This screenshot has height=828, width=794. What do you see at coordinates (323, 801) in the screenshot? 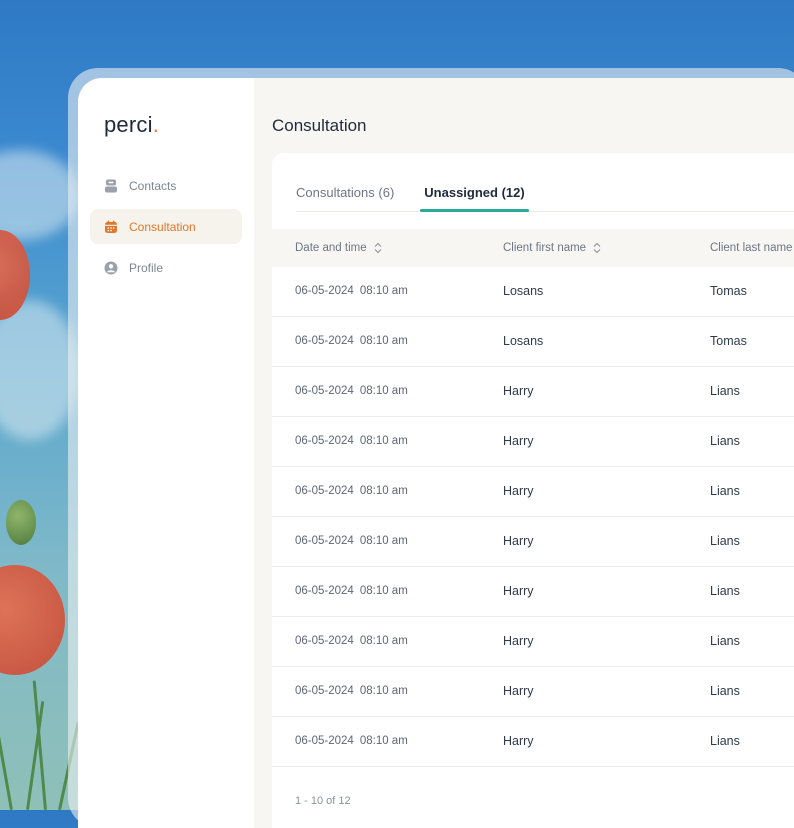
I see `pagination-summary: 1 - 10 of 12` at bounding box center [323, 801].